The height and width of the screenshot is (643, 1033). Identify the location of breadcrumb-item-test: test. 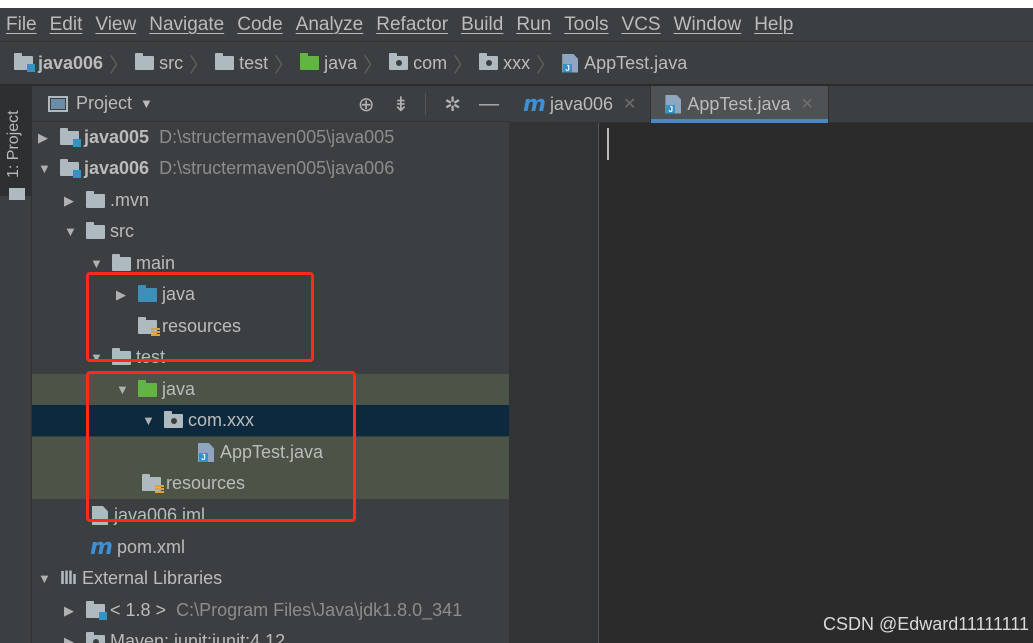
(241, 63).